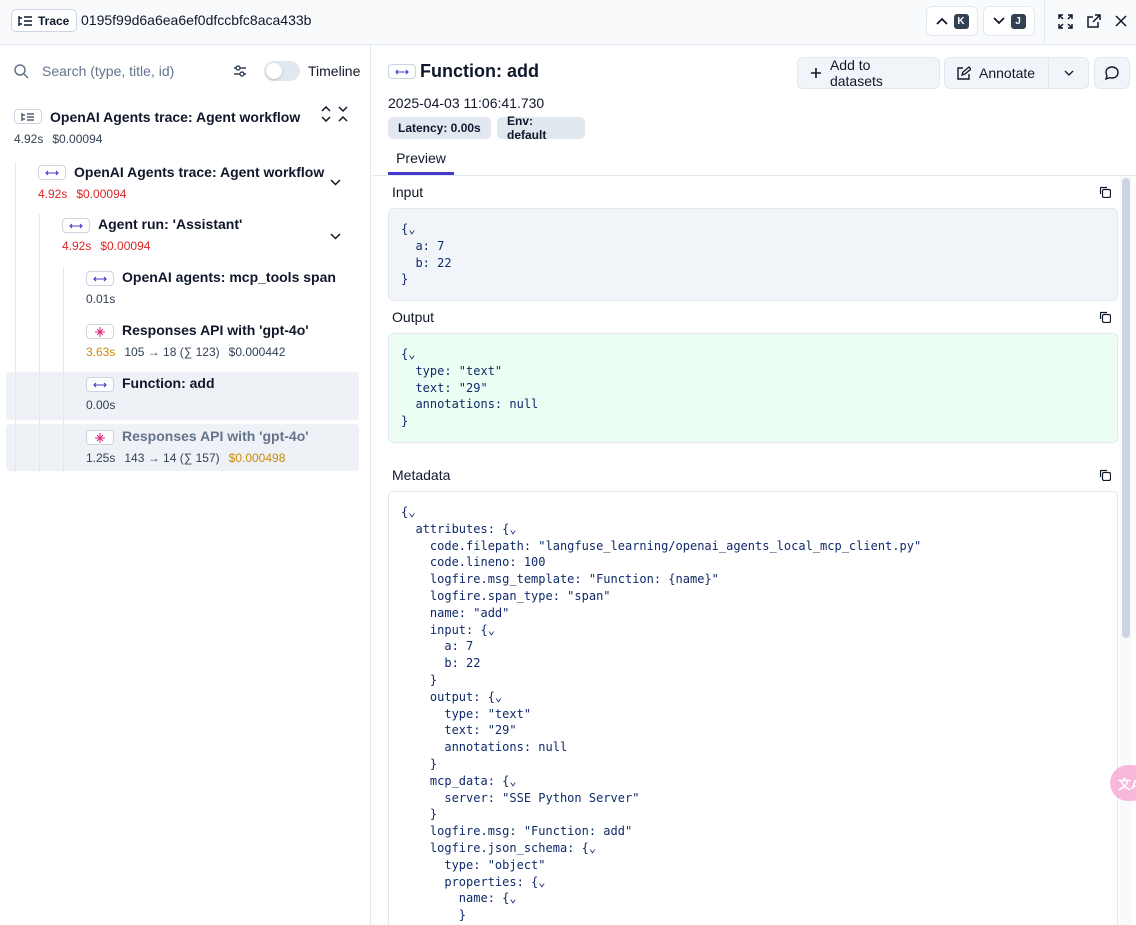  Describe the element at coordinates (54, 20) in the screenshot. I see `trace-badge-label: Trace` at that location.